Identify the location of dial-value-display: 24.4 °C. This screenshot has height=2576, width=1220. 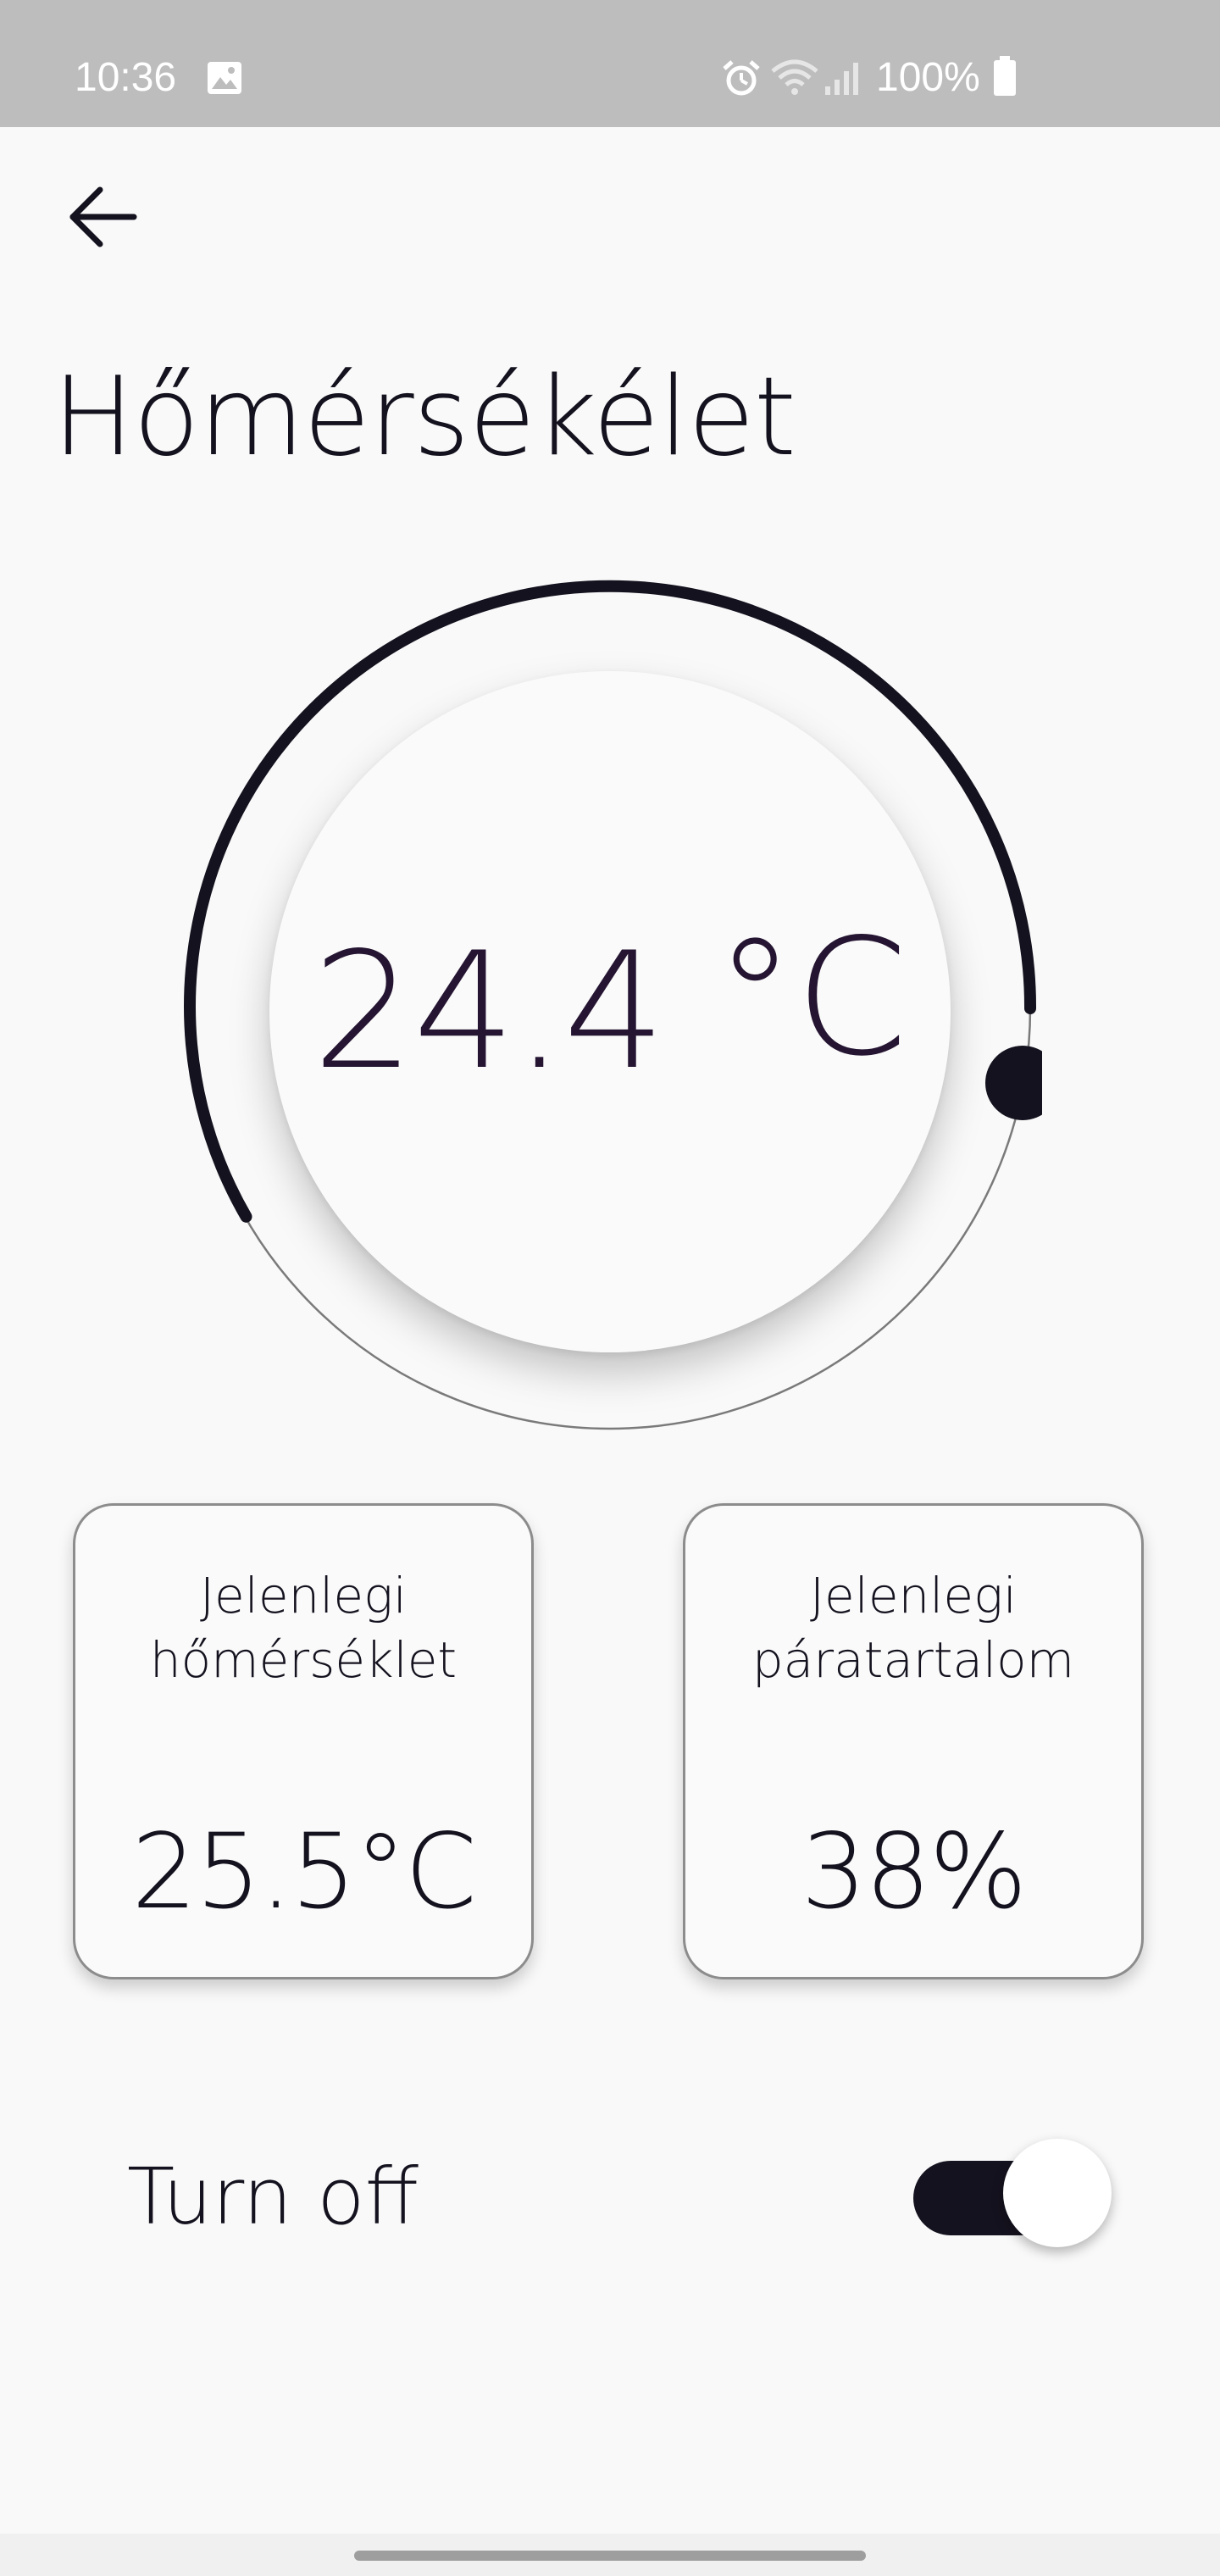
(610, 1011).